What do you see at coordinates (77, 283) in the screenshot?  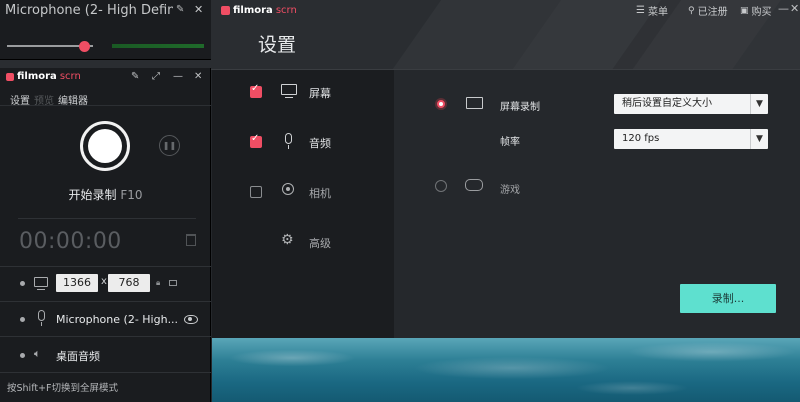 I see `width-input: 1366` at bounding box center [77, 283].